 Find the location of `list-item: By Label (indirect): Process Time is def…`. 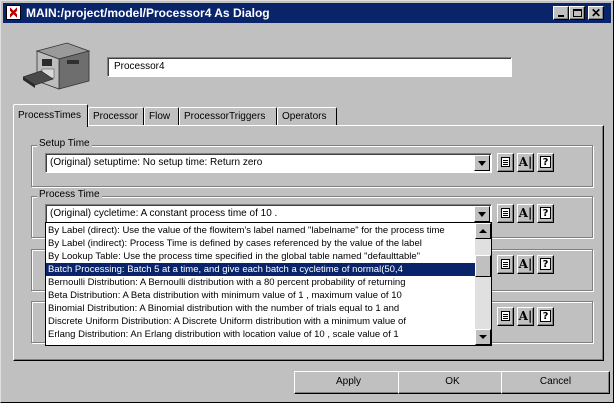

list-item: By Label (indirect): Process Time is def… is located at coordinates (261, 243).